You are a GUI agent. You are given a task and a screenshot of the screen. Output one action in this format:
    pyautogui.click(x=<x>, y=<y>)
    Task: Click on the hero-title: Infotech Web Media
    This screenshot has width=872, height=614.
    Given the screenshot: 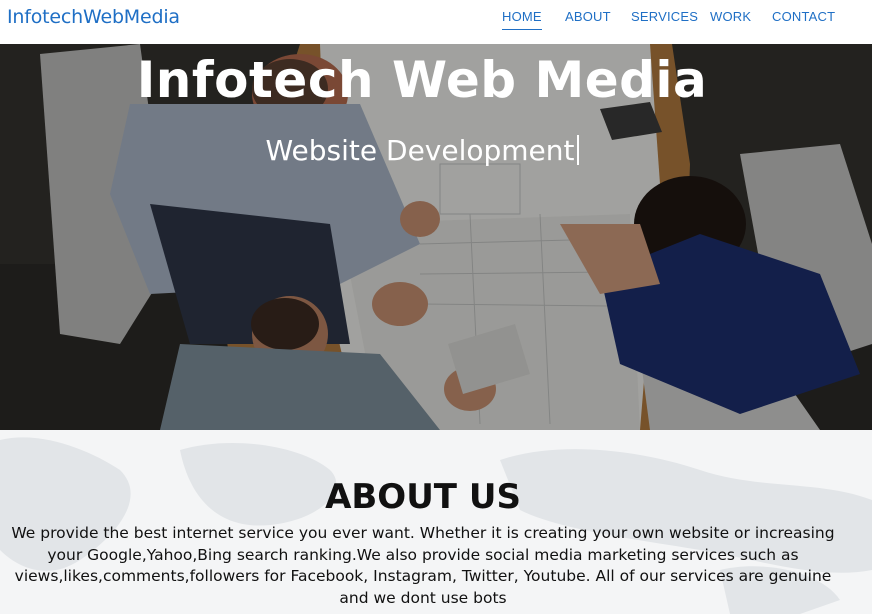 What is the action you would take?
    pyautogui.click(x=422, y=80)
    